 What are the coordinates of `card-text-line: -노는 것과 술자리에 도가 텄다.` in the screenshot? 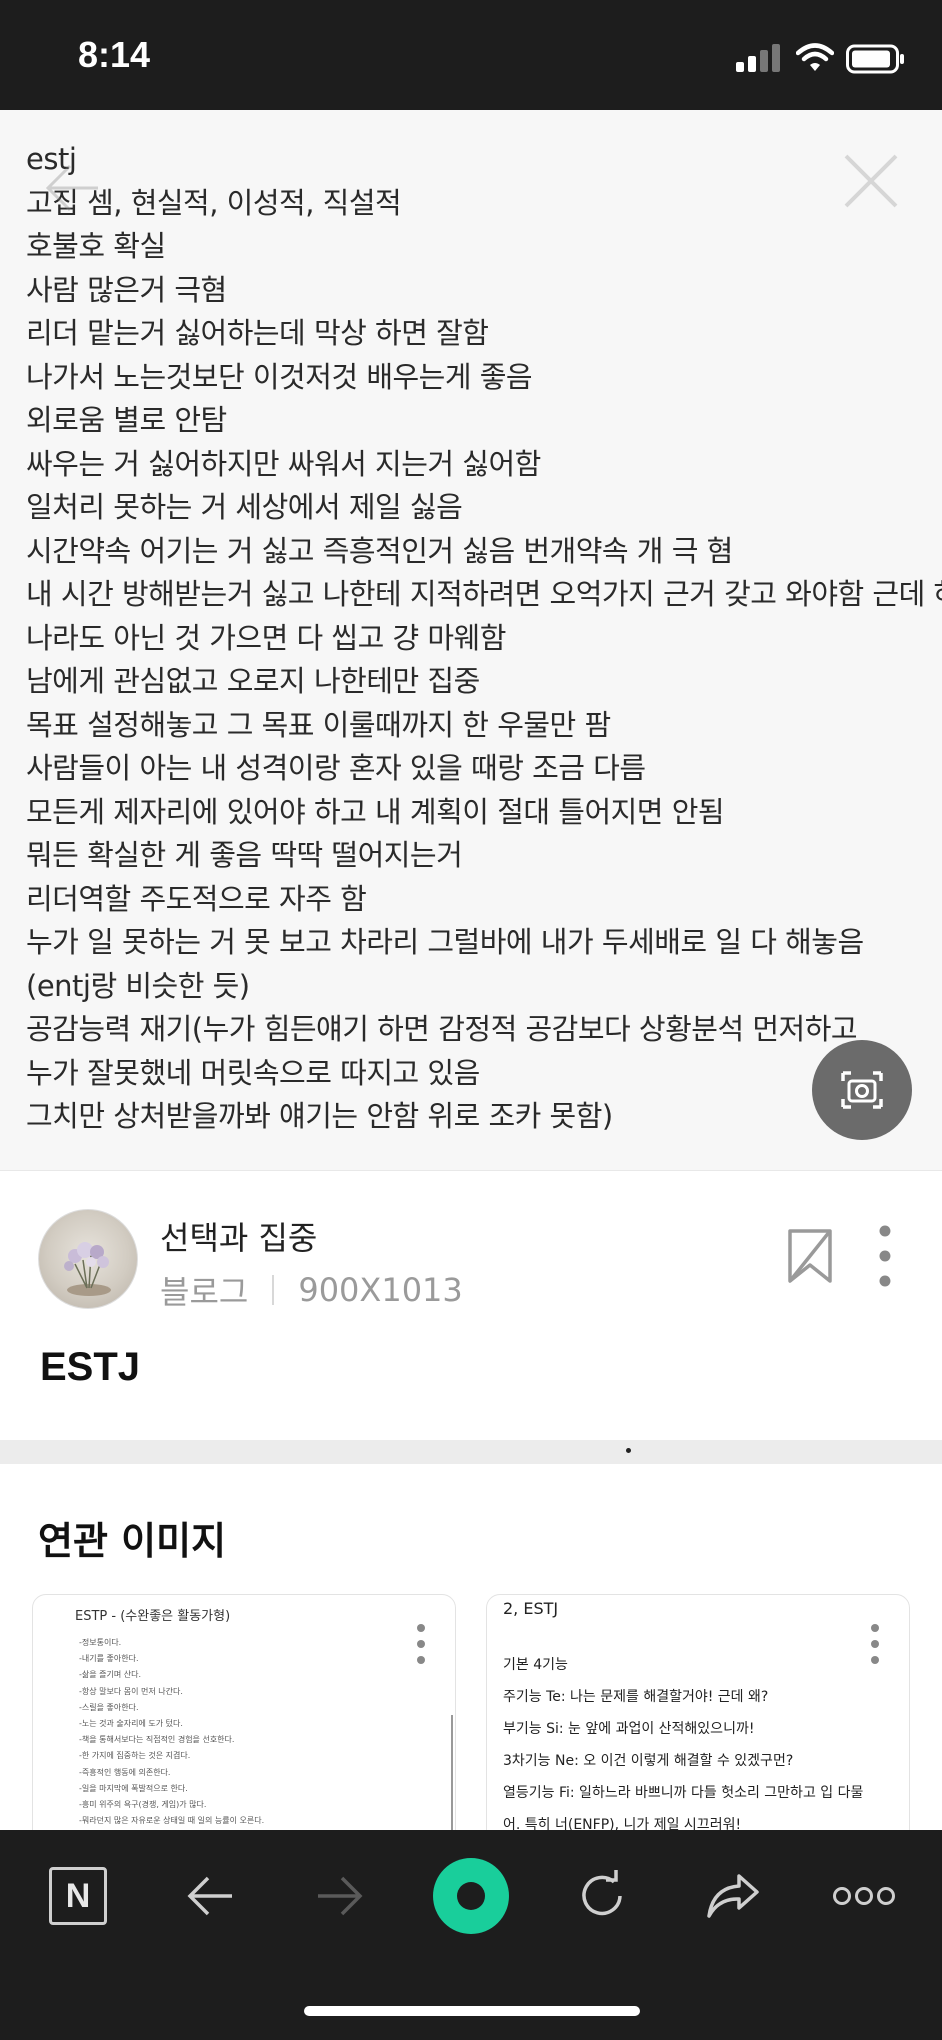 It's located at (131, 1724).